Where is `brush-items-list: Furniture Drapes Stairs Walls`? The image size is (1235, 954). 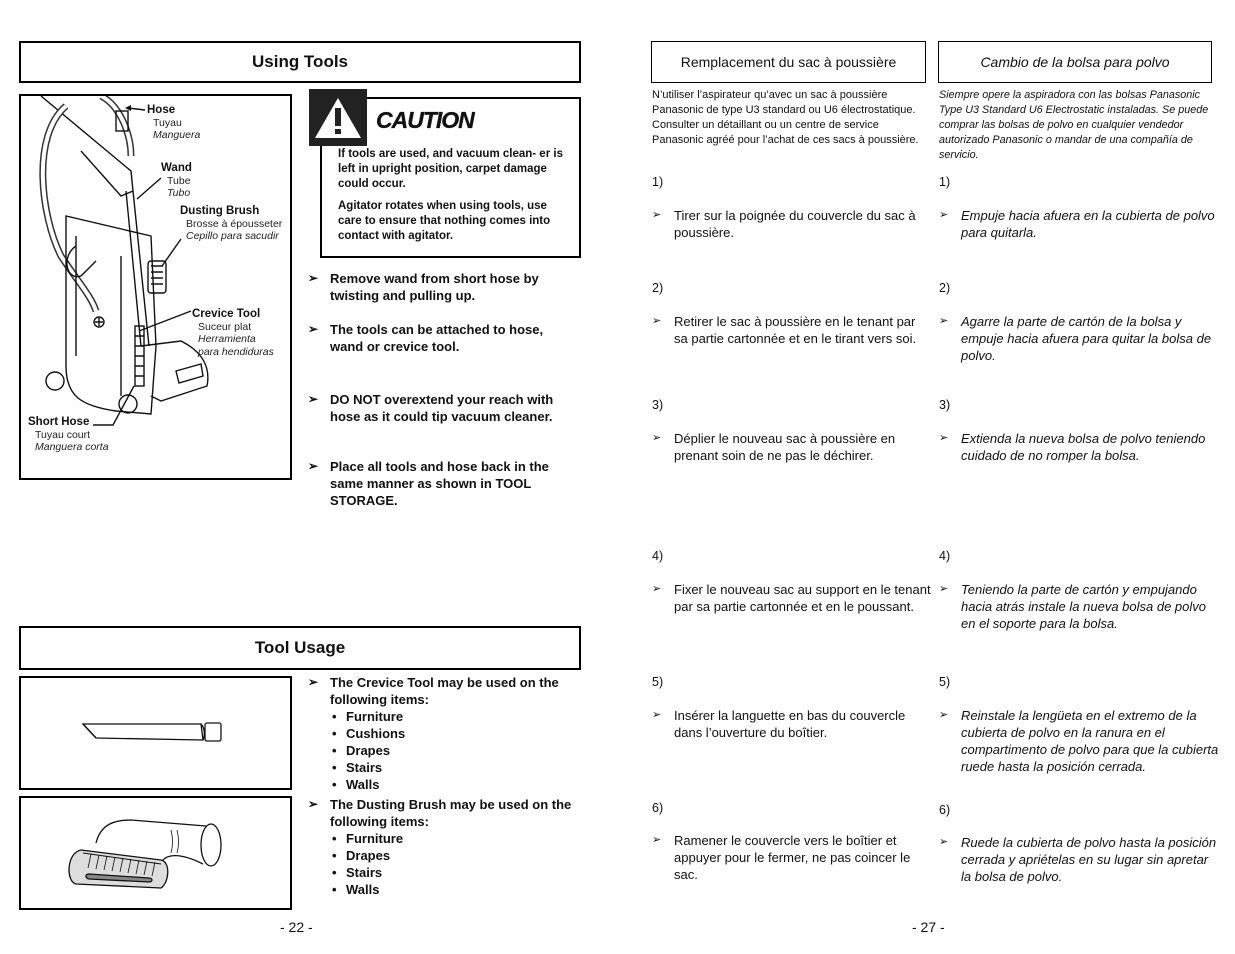
brush-items-list: Furniture Drapes Stairs Walls is located at coordinates (456, 864).